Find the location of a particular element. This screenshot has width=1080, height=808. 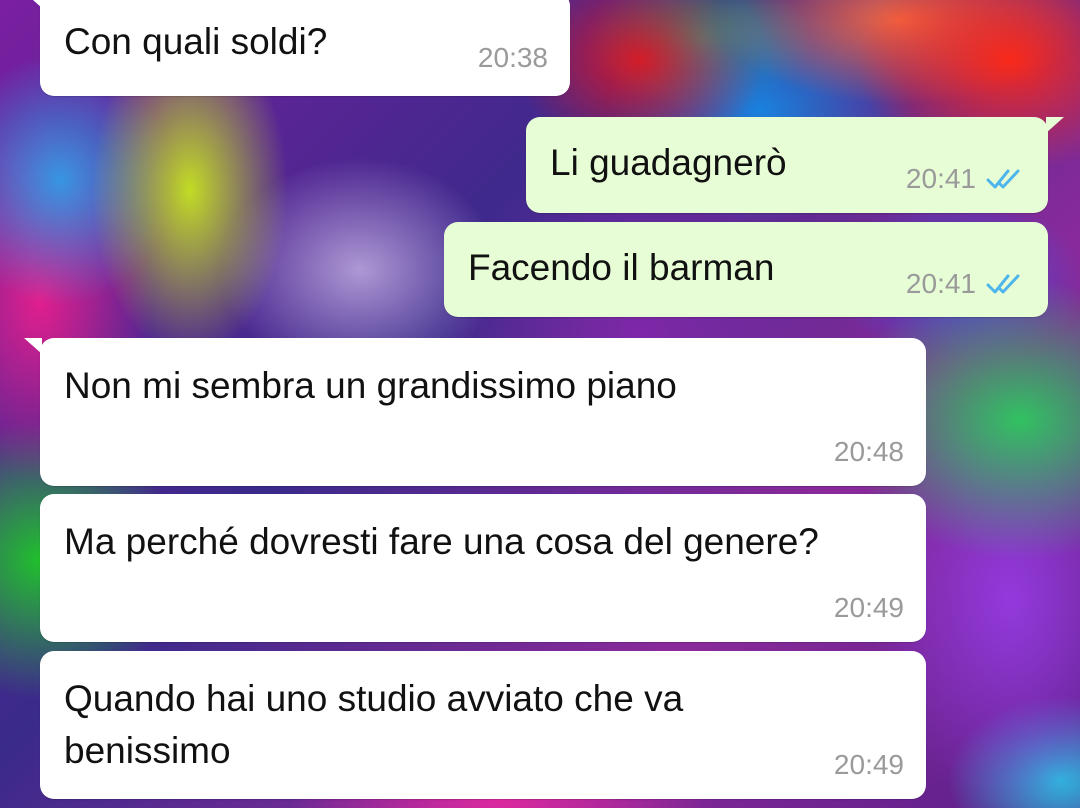

message-text: Li guadagnerò is located at coordinates (668, 162).